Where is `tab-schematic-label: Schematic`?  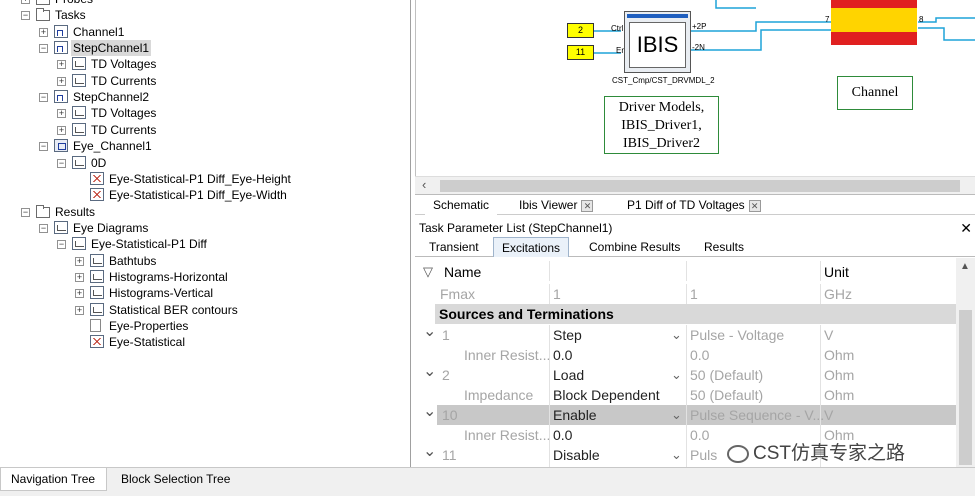 tab-schematic-label: Schematic is located at coordinates (461, 205).